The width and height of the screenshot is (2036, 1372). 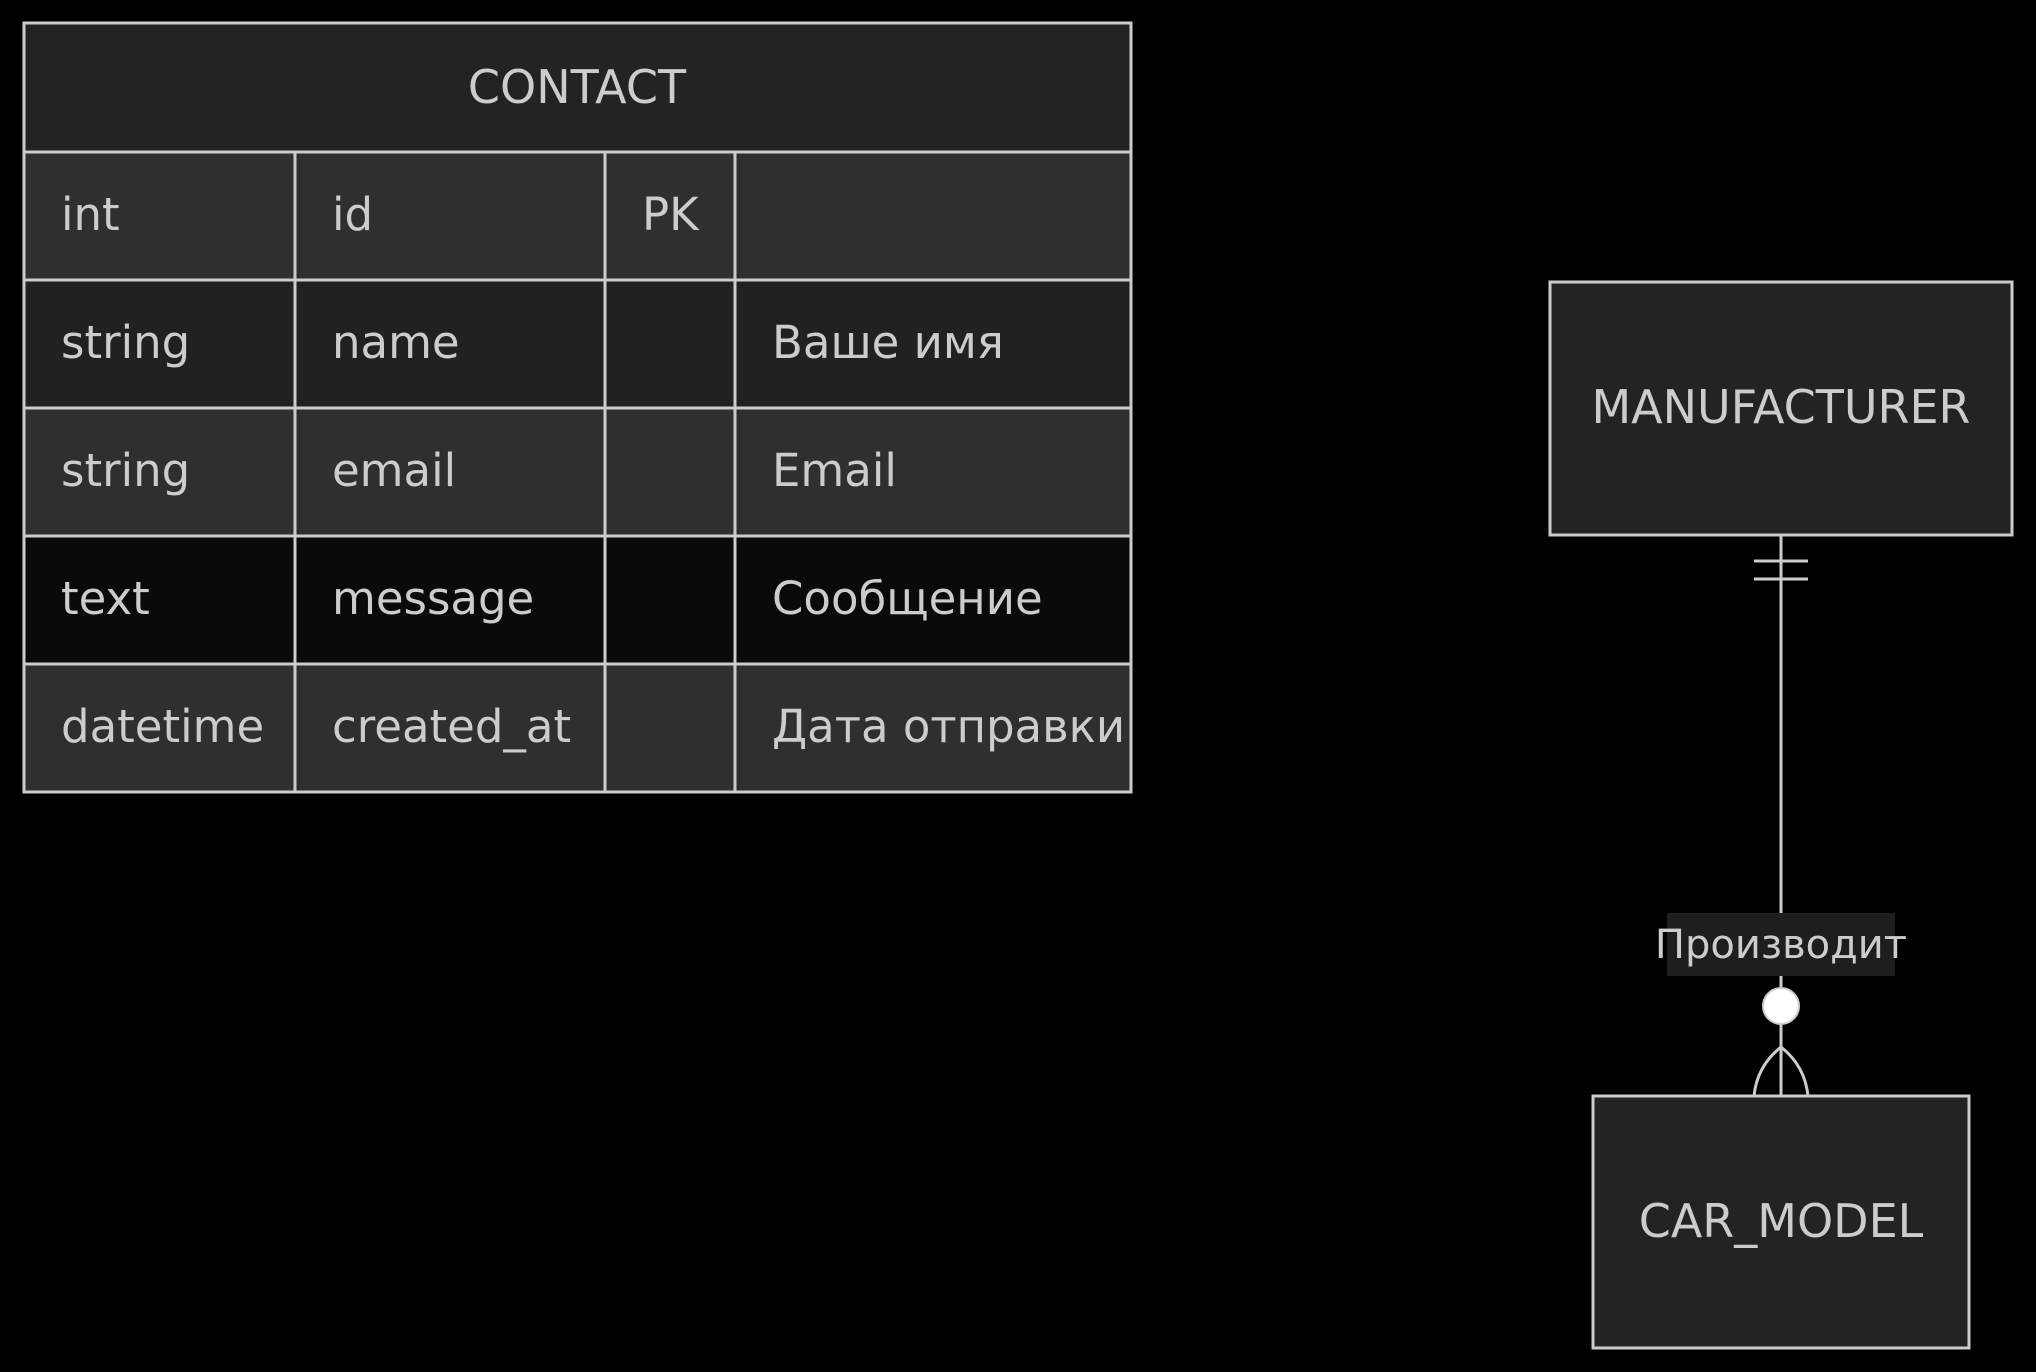 What do you see at coordinates (394, 470) in the screenshot?
I see `attribute-name: email` at bounding box center [394, 470].